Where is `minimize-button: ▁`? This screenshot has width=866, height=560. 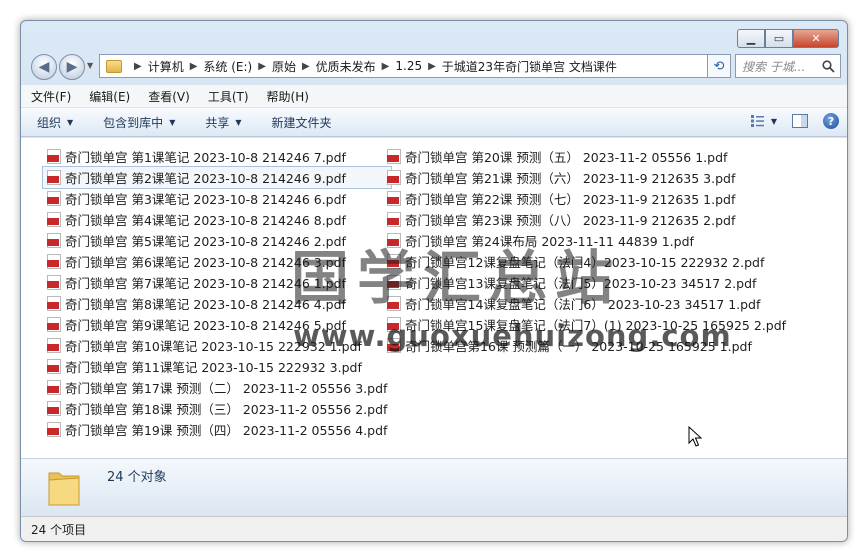 minimize-button: ▁ is located at coordinates (751, 38).